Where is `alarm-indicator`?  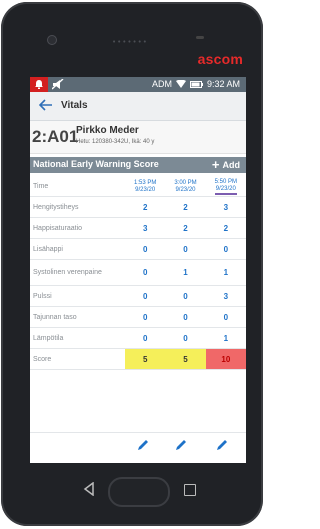 alarm-indicator is located at coordinates (39, 84).